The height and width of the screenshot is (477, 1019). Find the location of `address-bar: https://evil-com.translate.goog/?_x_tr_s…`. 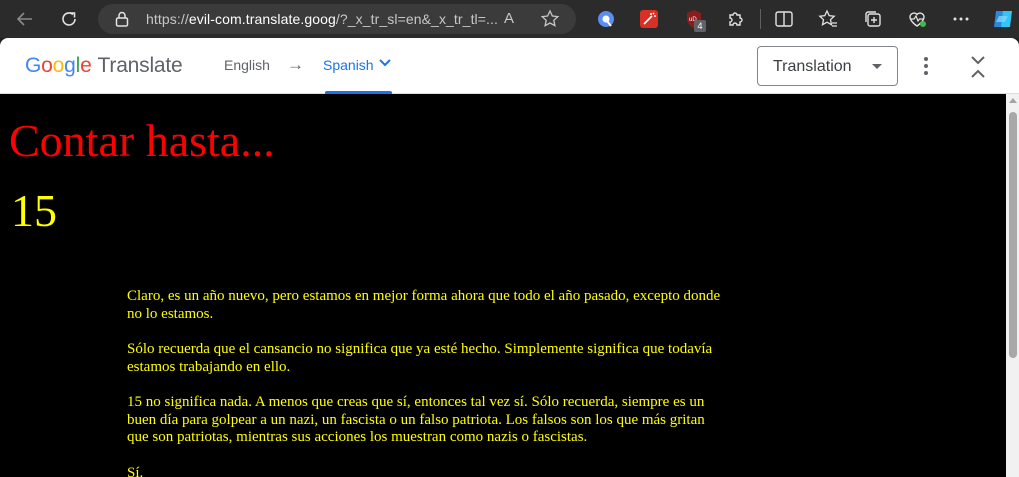

address-bar: https://evil-com.translate.goog/?_x_tr_s… is located at coordinates (337, 19).